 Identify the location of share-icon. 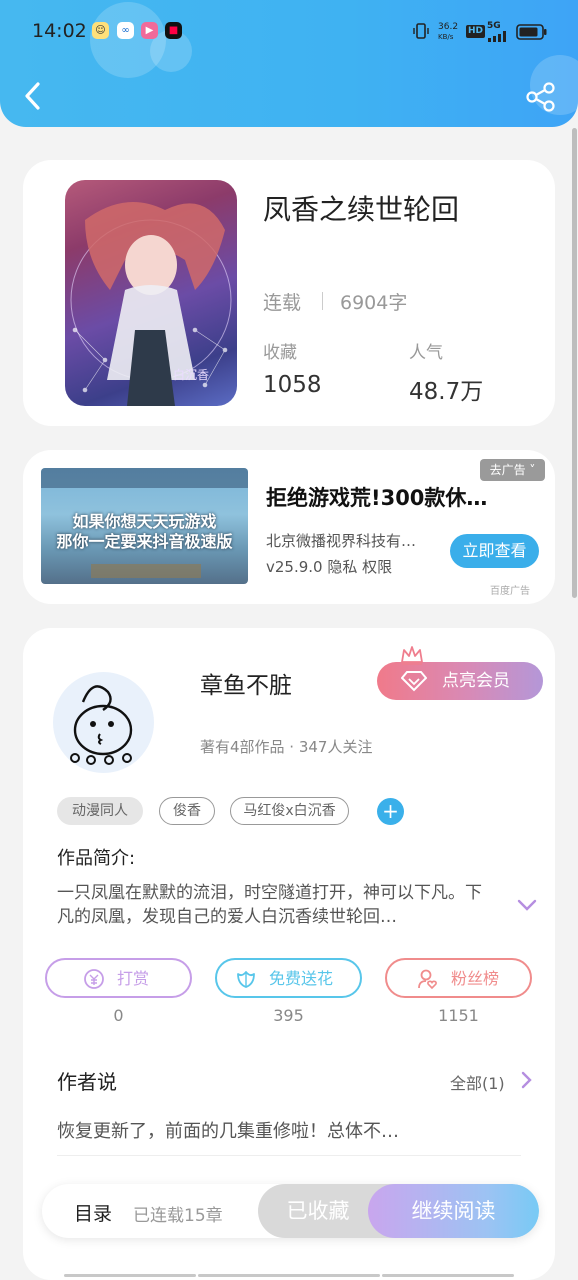
(541, 97).